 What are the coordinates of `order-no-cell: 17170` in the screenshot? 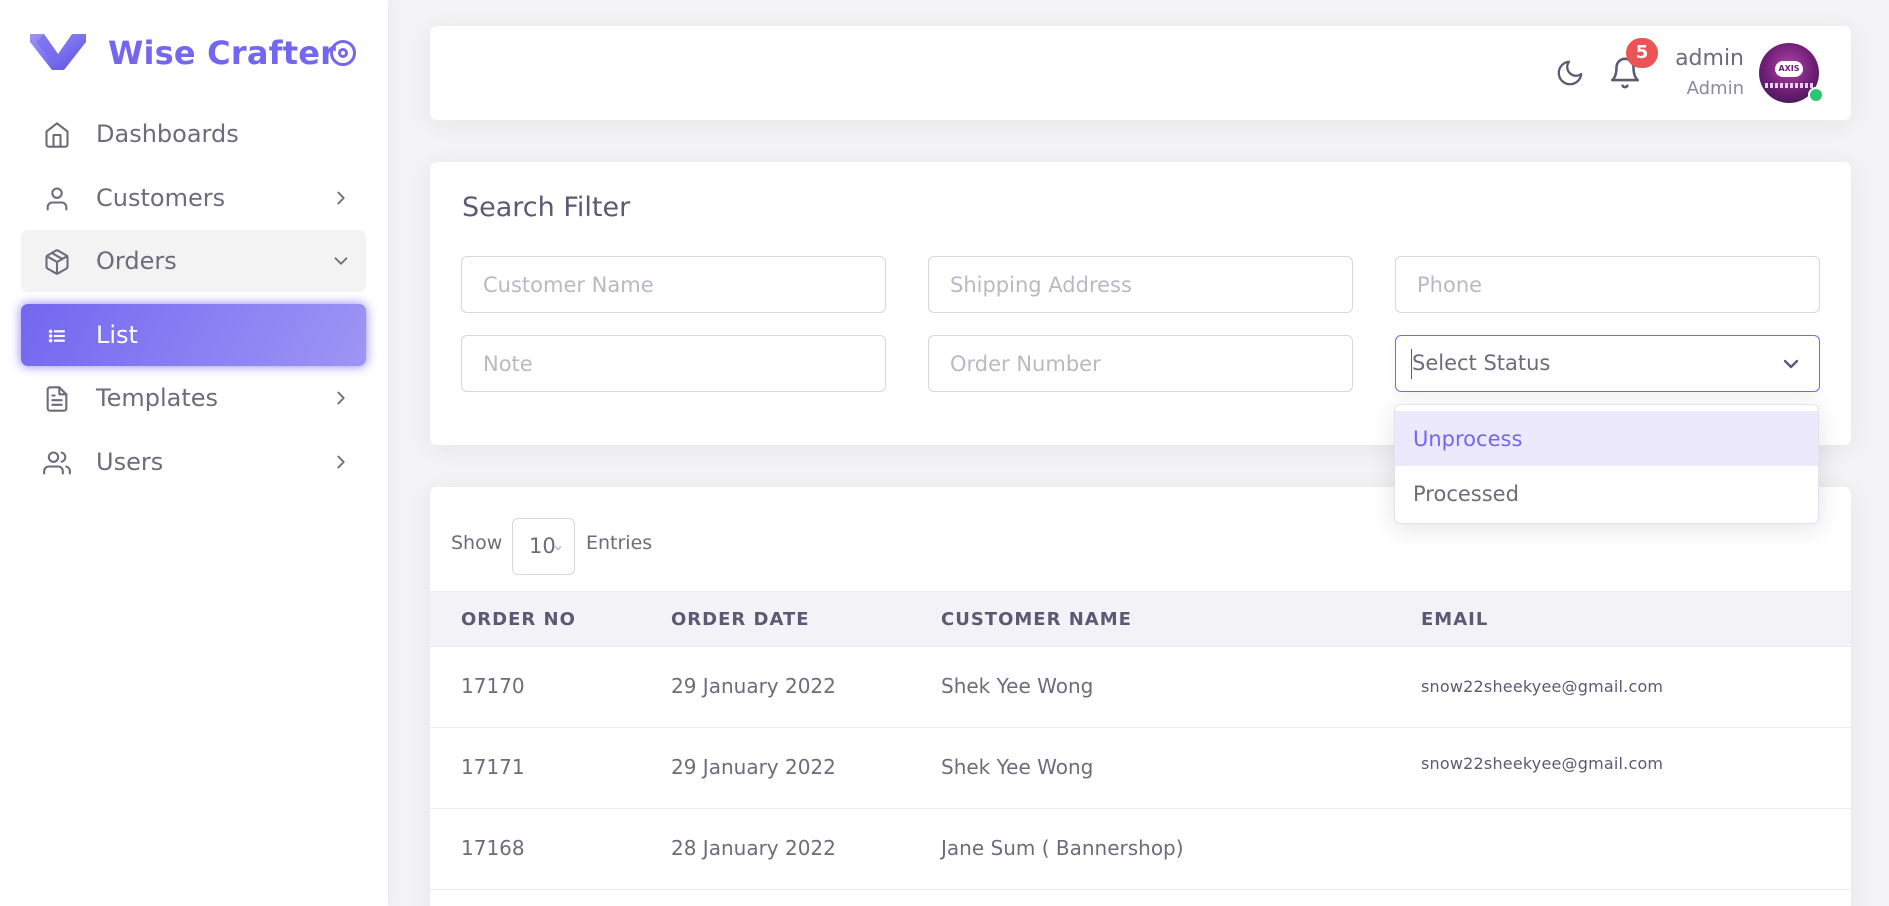 It's located at (493, 686).